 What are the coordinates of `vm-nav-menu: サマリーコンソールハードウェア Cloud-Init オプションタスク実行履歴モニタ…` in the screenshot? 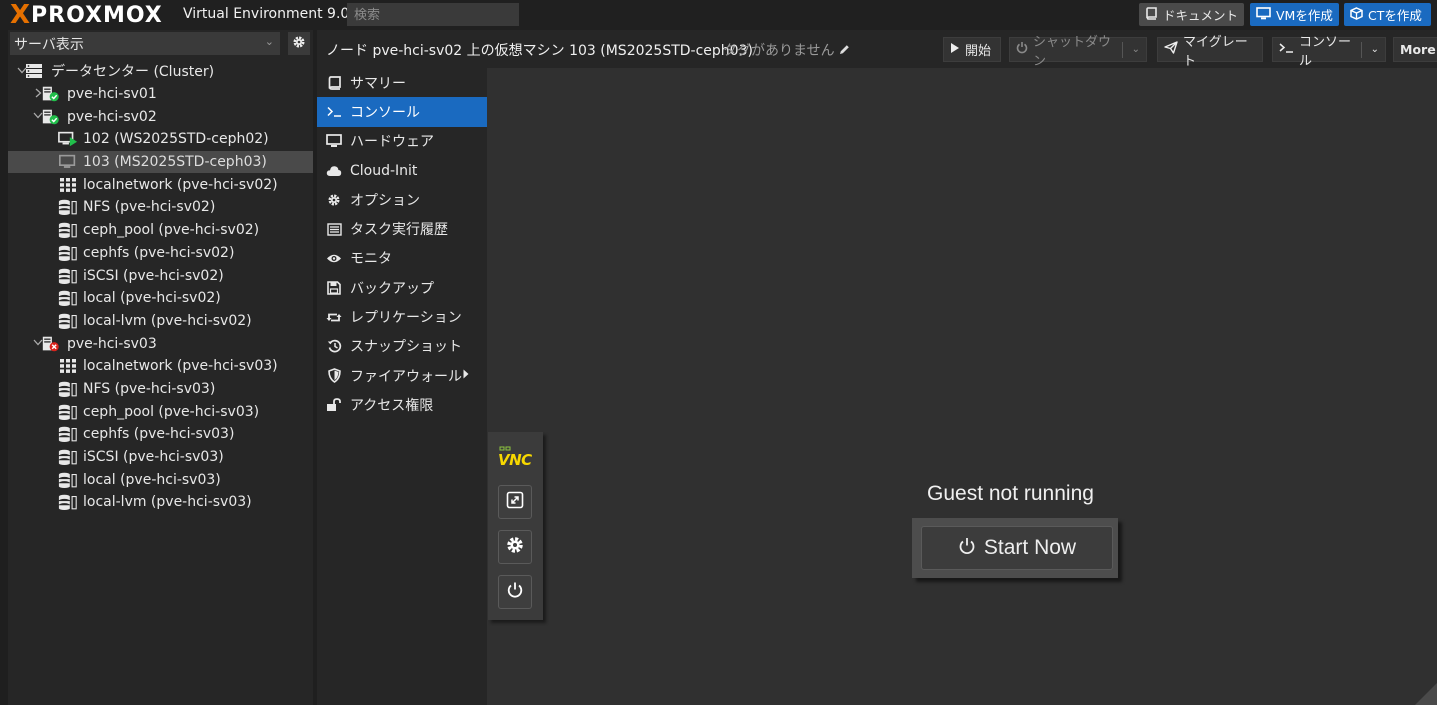 It's located at (402, 386).